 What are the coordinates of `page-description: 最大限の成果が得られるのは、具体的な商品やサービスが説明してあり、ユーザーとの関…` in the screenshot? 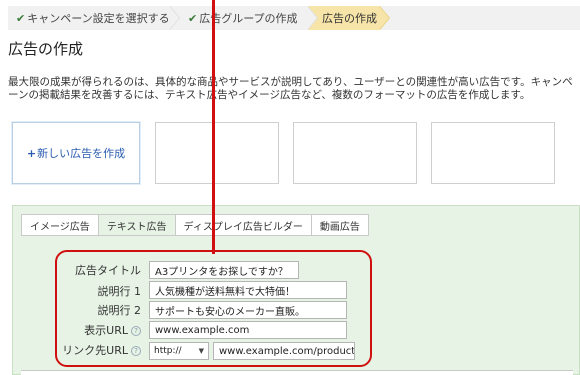 It's located at (290, 88).